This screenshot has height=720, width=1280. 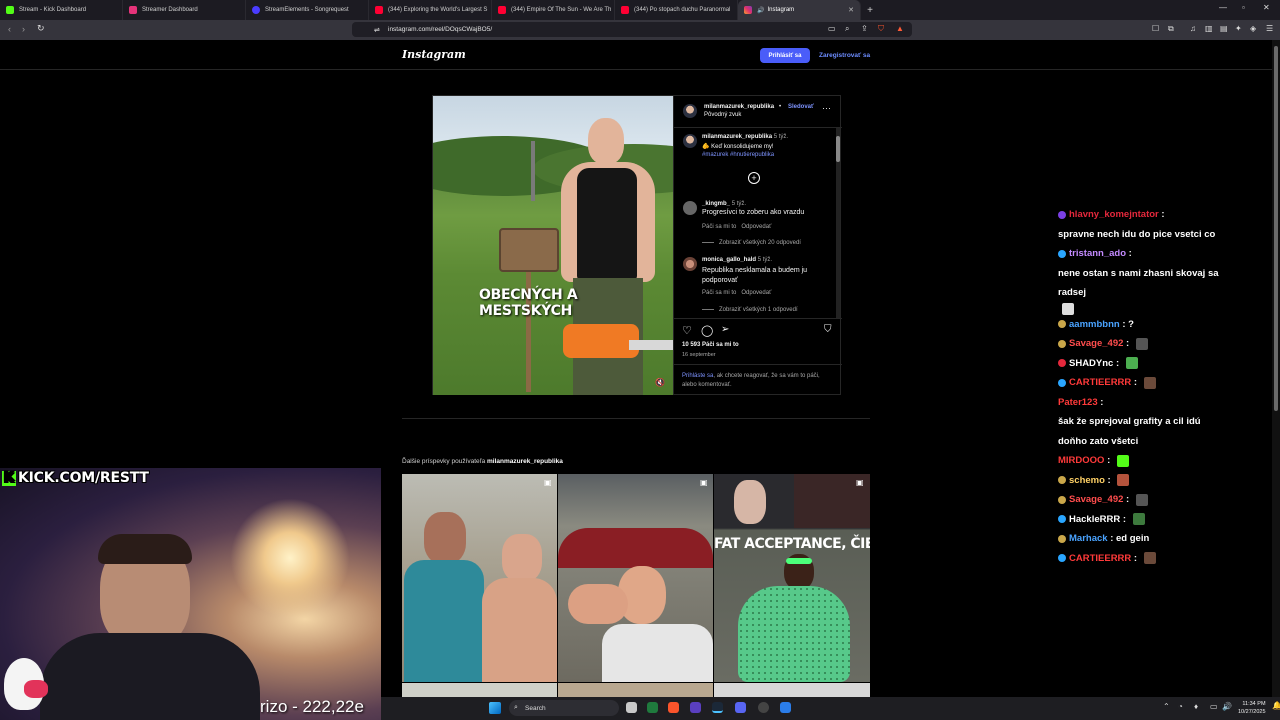 I want to click on minimize-icon: —, so click(x=1223, y=7).